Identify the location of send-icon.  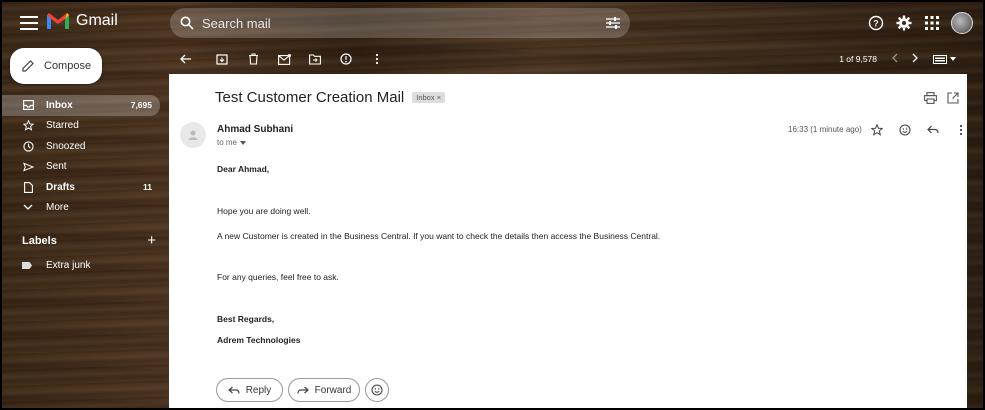
(28, 167).